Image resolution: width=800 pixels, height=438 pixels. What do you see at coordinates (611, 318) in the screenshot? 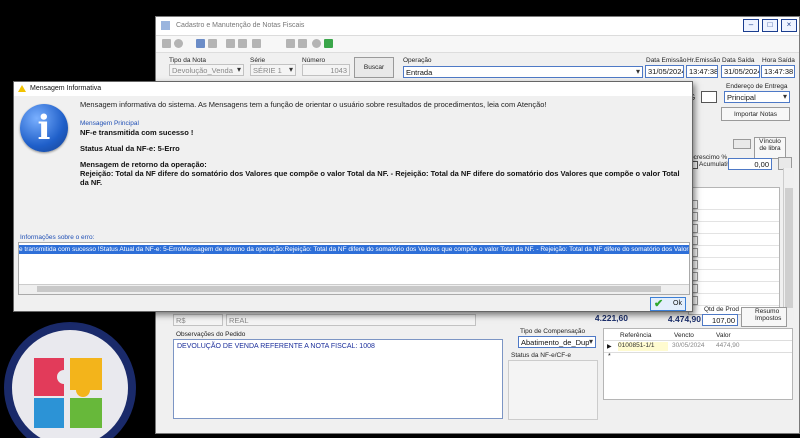
I see `total-1: 4.221,60` at bounding box center [611, 318].